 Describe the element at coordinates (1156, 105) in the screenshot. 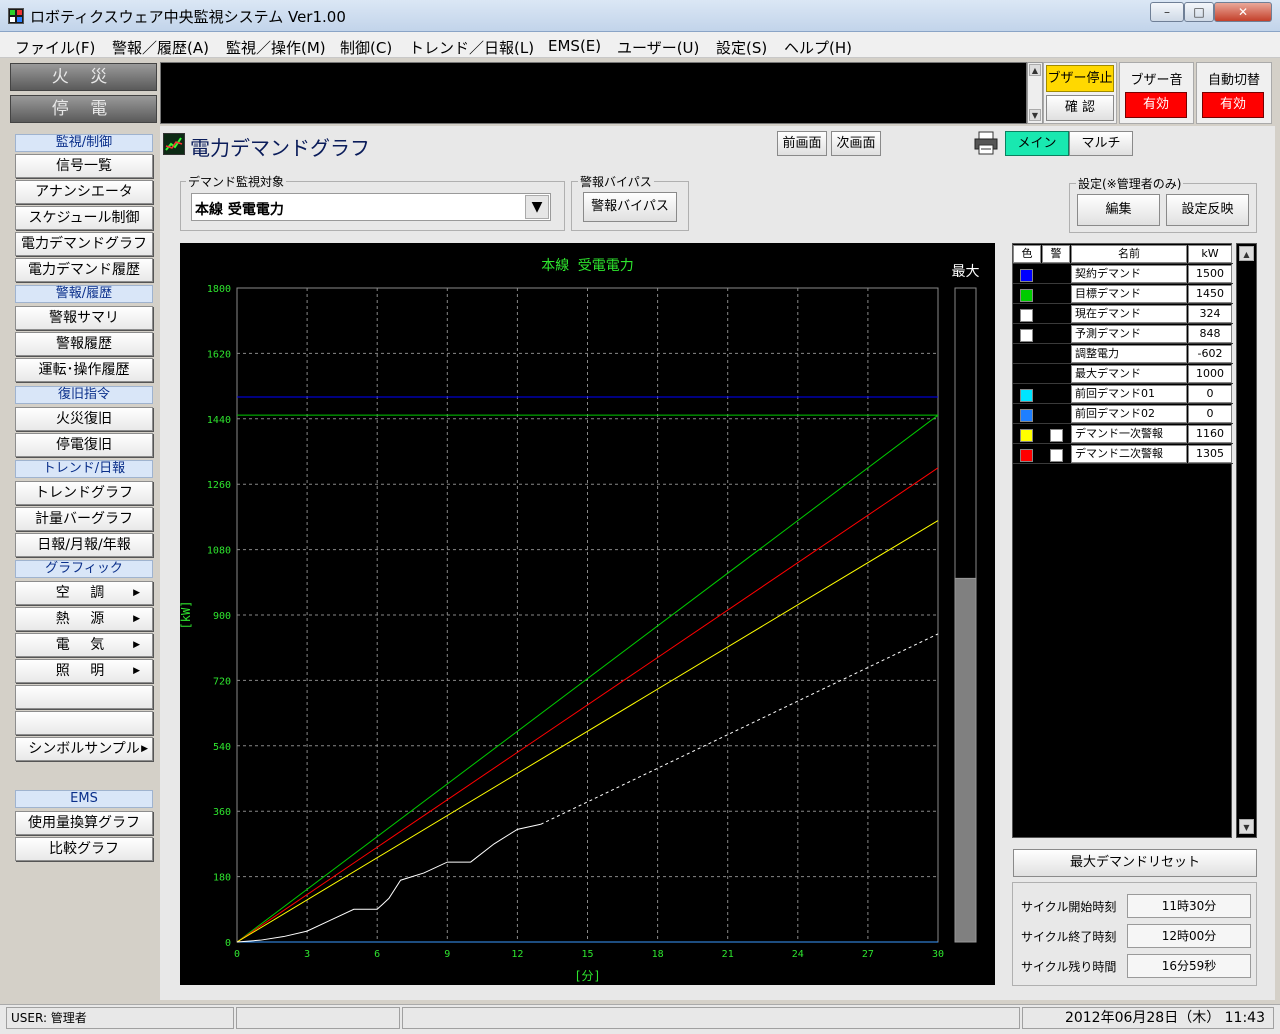

I see `buzzer-sound-toggle: 有効` at that location.